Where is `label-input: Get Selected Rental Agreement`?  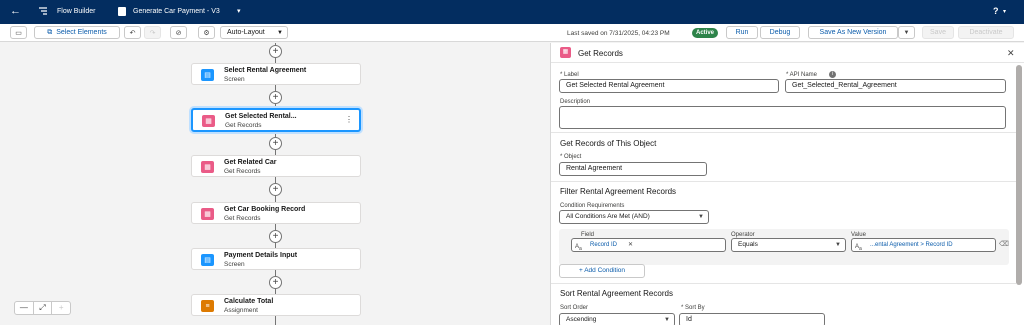
label-input: Get Selected Rental Agreement is located at coordinates (669, 86).